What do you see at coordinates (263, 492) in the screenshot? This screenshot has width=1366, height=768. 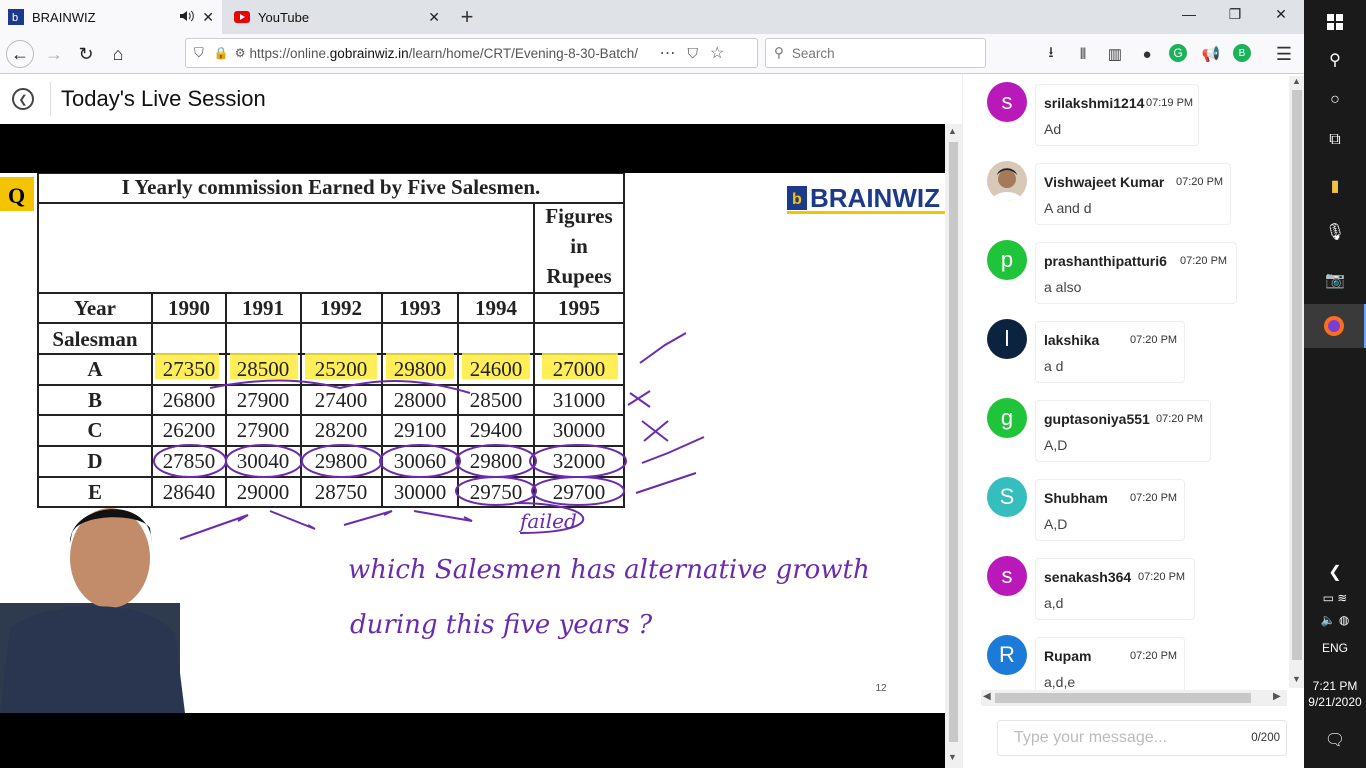 I see `cell: 29000` at bounding box center [263, 492].